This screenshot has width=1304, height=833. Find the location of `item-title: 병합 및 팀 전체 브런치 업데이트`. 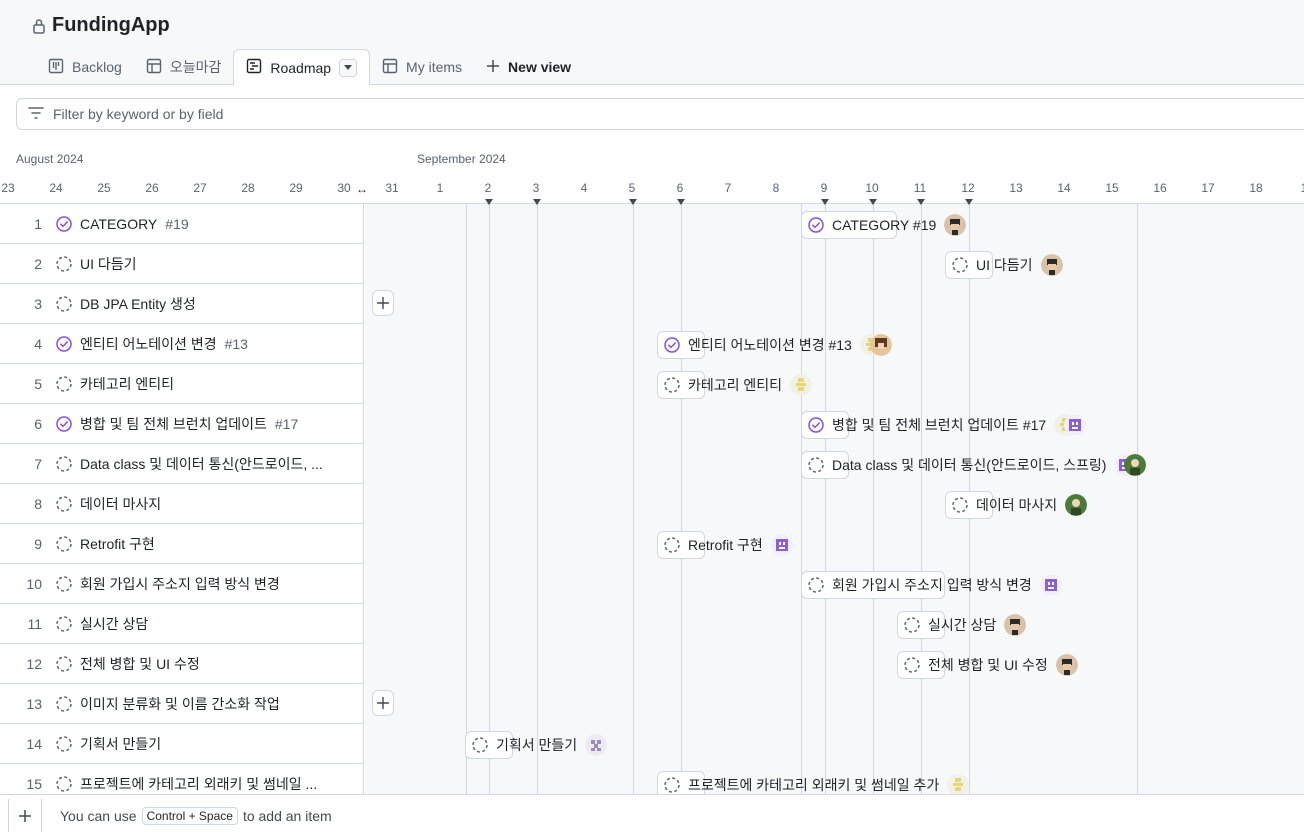

item-title: 병합 및 팀 전체 브런치 업데이트 is located at coordinates (173, 424).